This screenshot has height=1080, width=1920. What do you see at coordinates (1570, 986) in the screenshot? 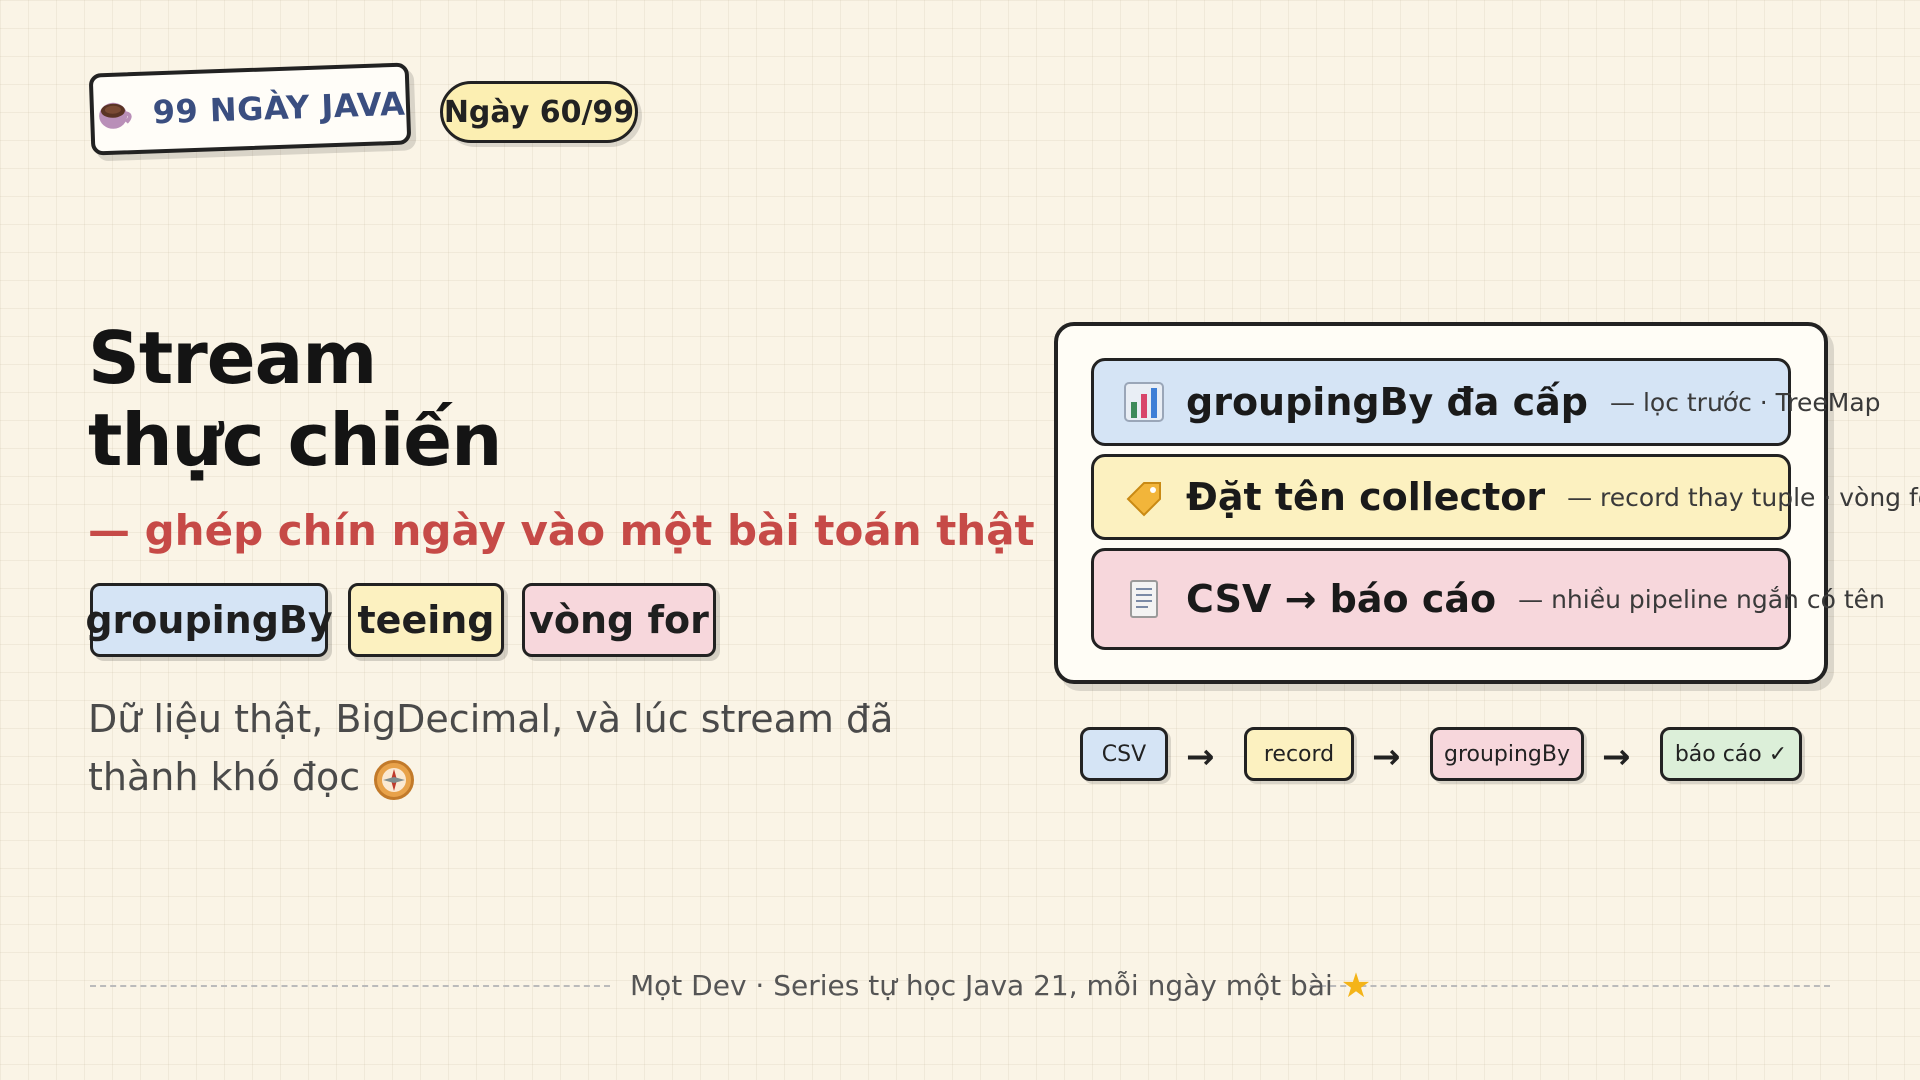
I see `footer-divider-right` at bounding box center [1570, 986].